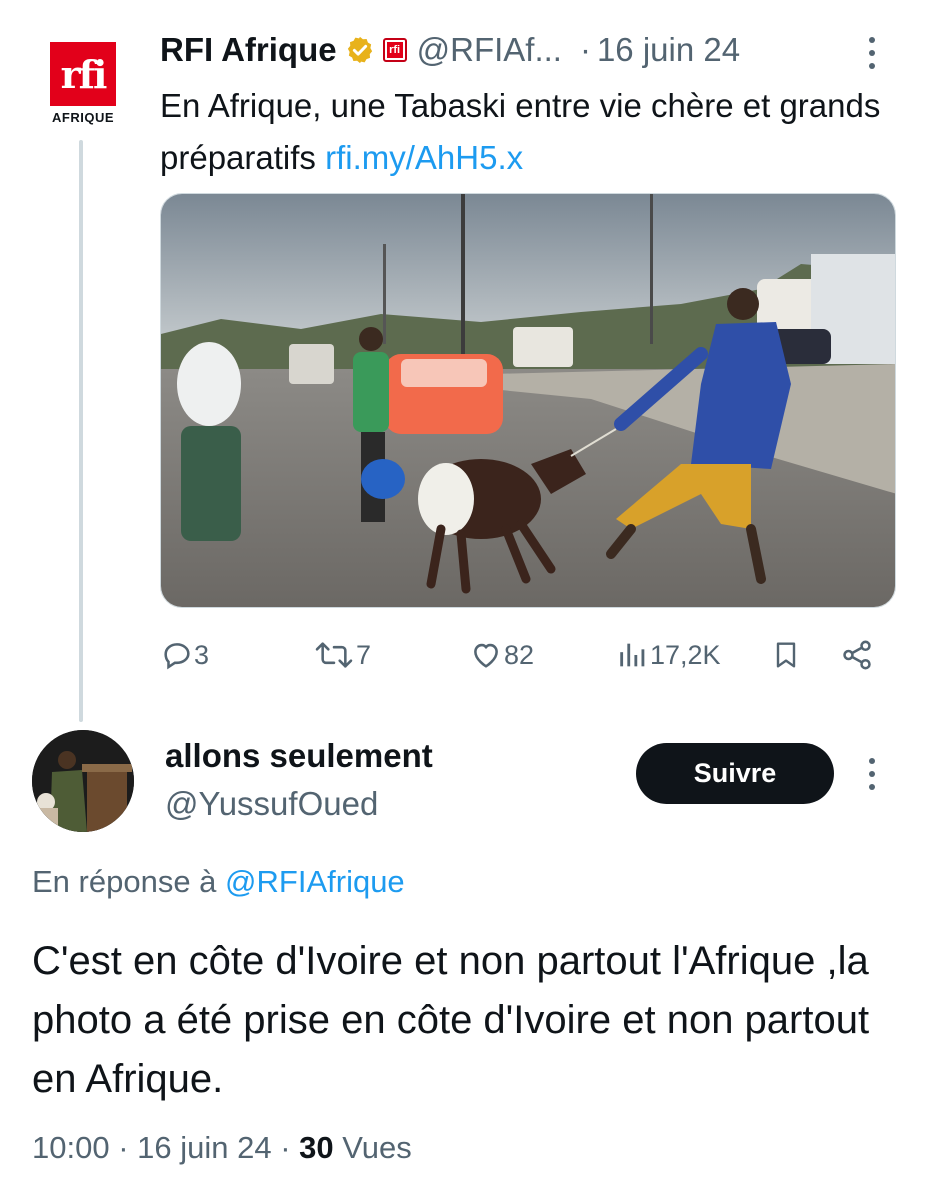  Describe the element at coordinates (501, 655) in the screenshot. I see `like-button: 82` at that location.